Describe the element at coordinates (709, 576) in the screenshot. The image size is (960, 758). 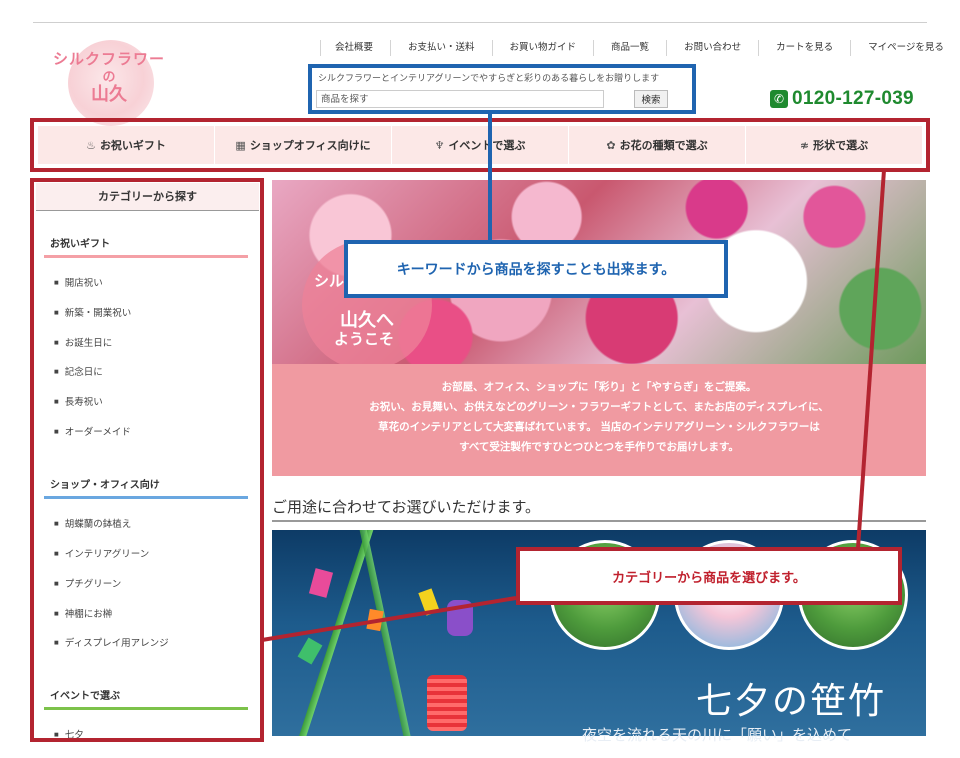
I see `category-callout: カテゴリーから商品を選びます。` at that location.